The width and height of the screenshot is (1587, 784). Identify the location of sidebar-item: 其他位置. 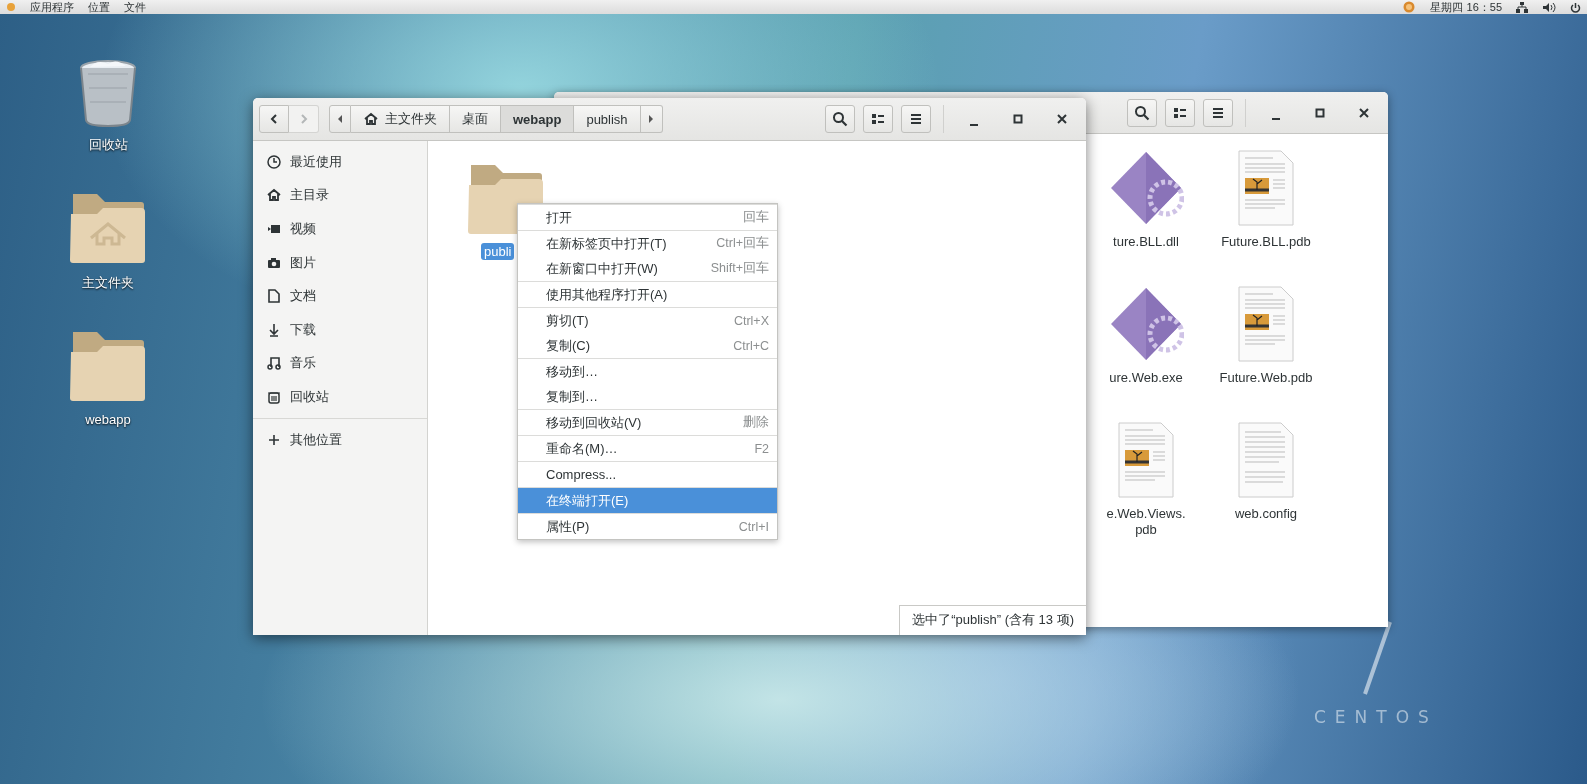
(340, 439).